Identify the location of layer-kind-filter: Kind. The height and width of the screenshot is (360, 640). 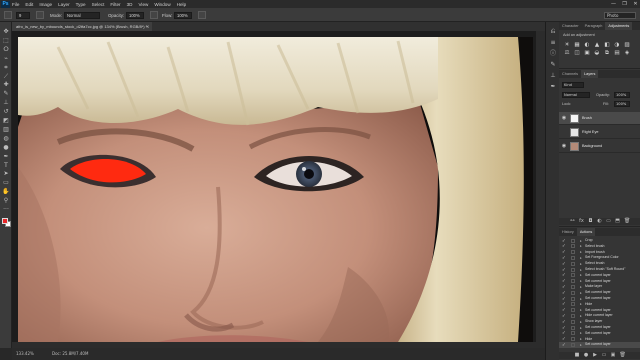
(573, 85).